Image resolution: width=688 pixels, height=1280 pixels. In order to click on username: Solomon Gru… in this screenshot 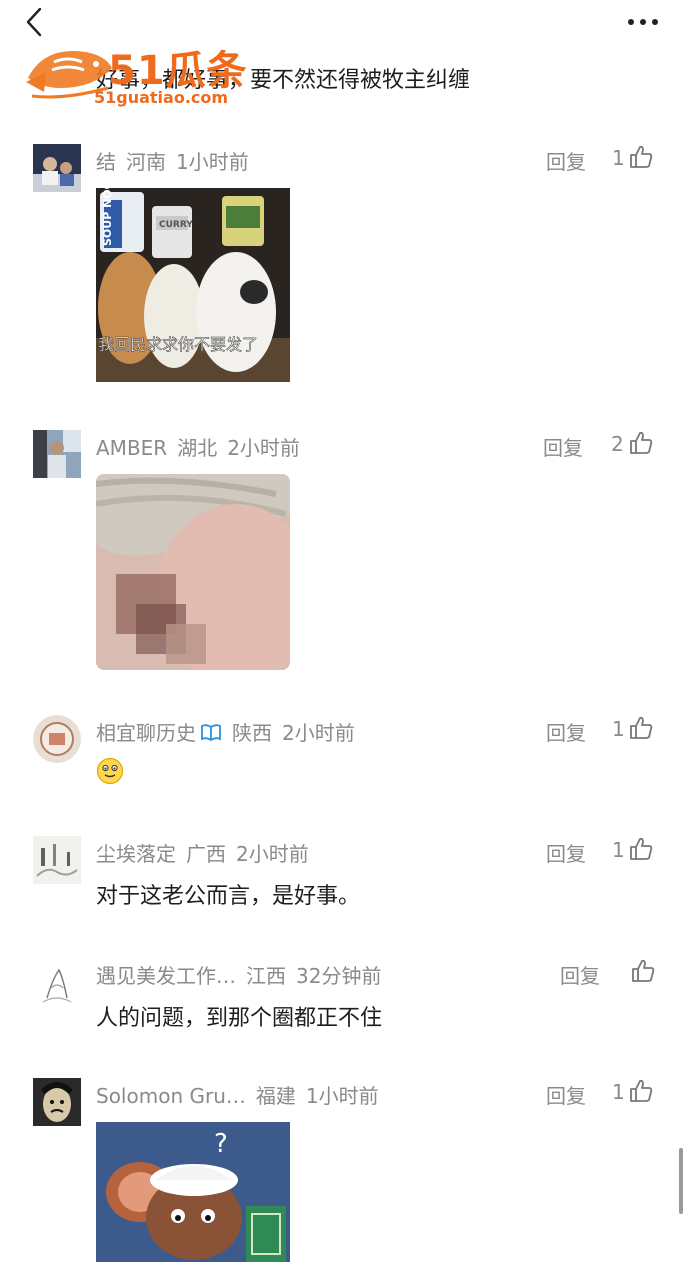, I will do `click(171, 1096)`.